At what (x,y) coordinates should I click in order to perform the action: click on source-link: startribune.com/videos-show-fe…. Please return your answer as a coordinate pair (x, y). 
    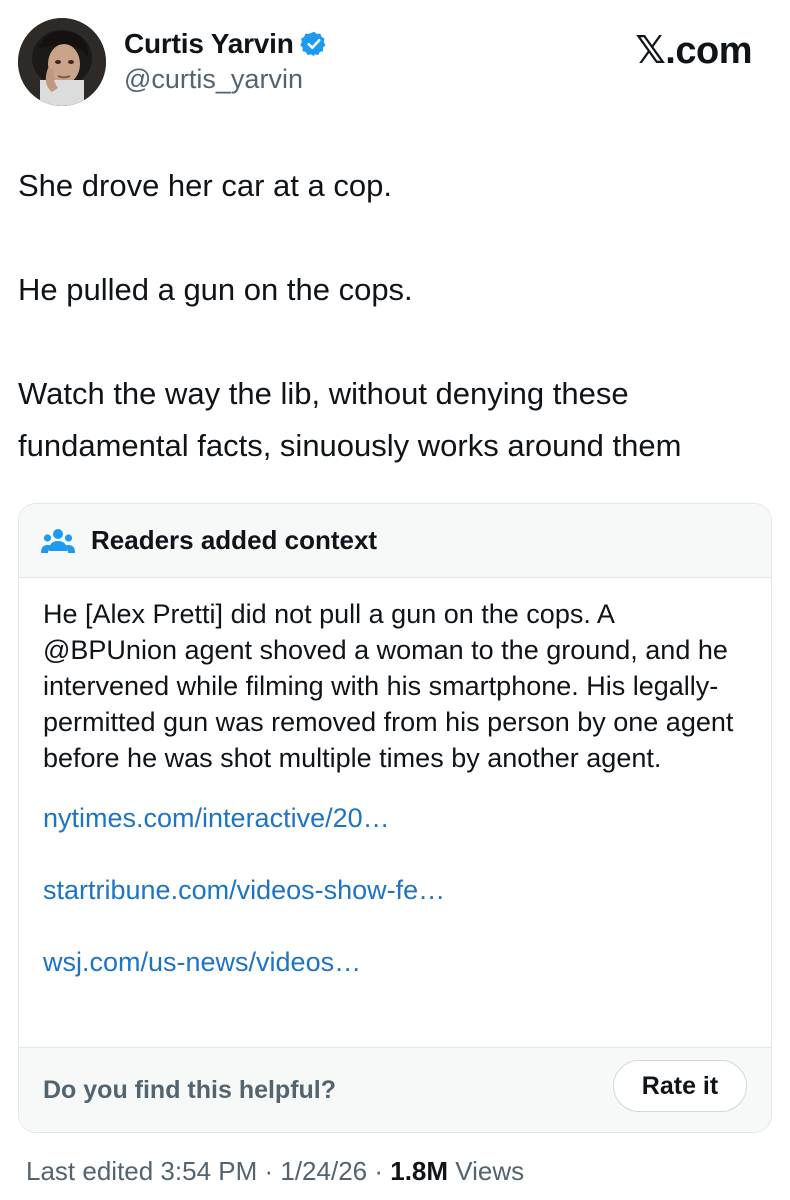
    Looking at the image, I should click on (407, 906).